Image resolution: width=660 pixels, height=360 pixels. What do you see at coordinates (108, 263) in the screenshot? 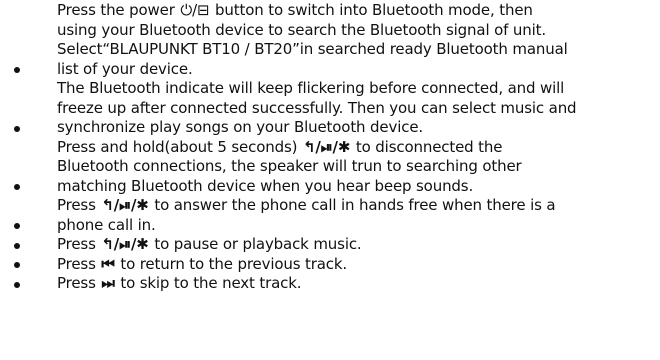
I see `previous-track-icon: ⏮` at bounding box center [108, 263].